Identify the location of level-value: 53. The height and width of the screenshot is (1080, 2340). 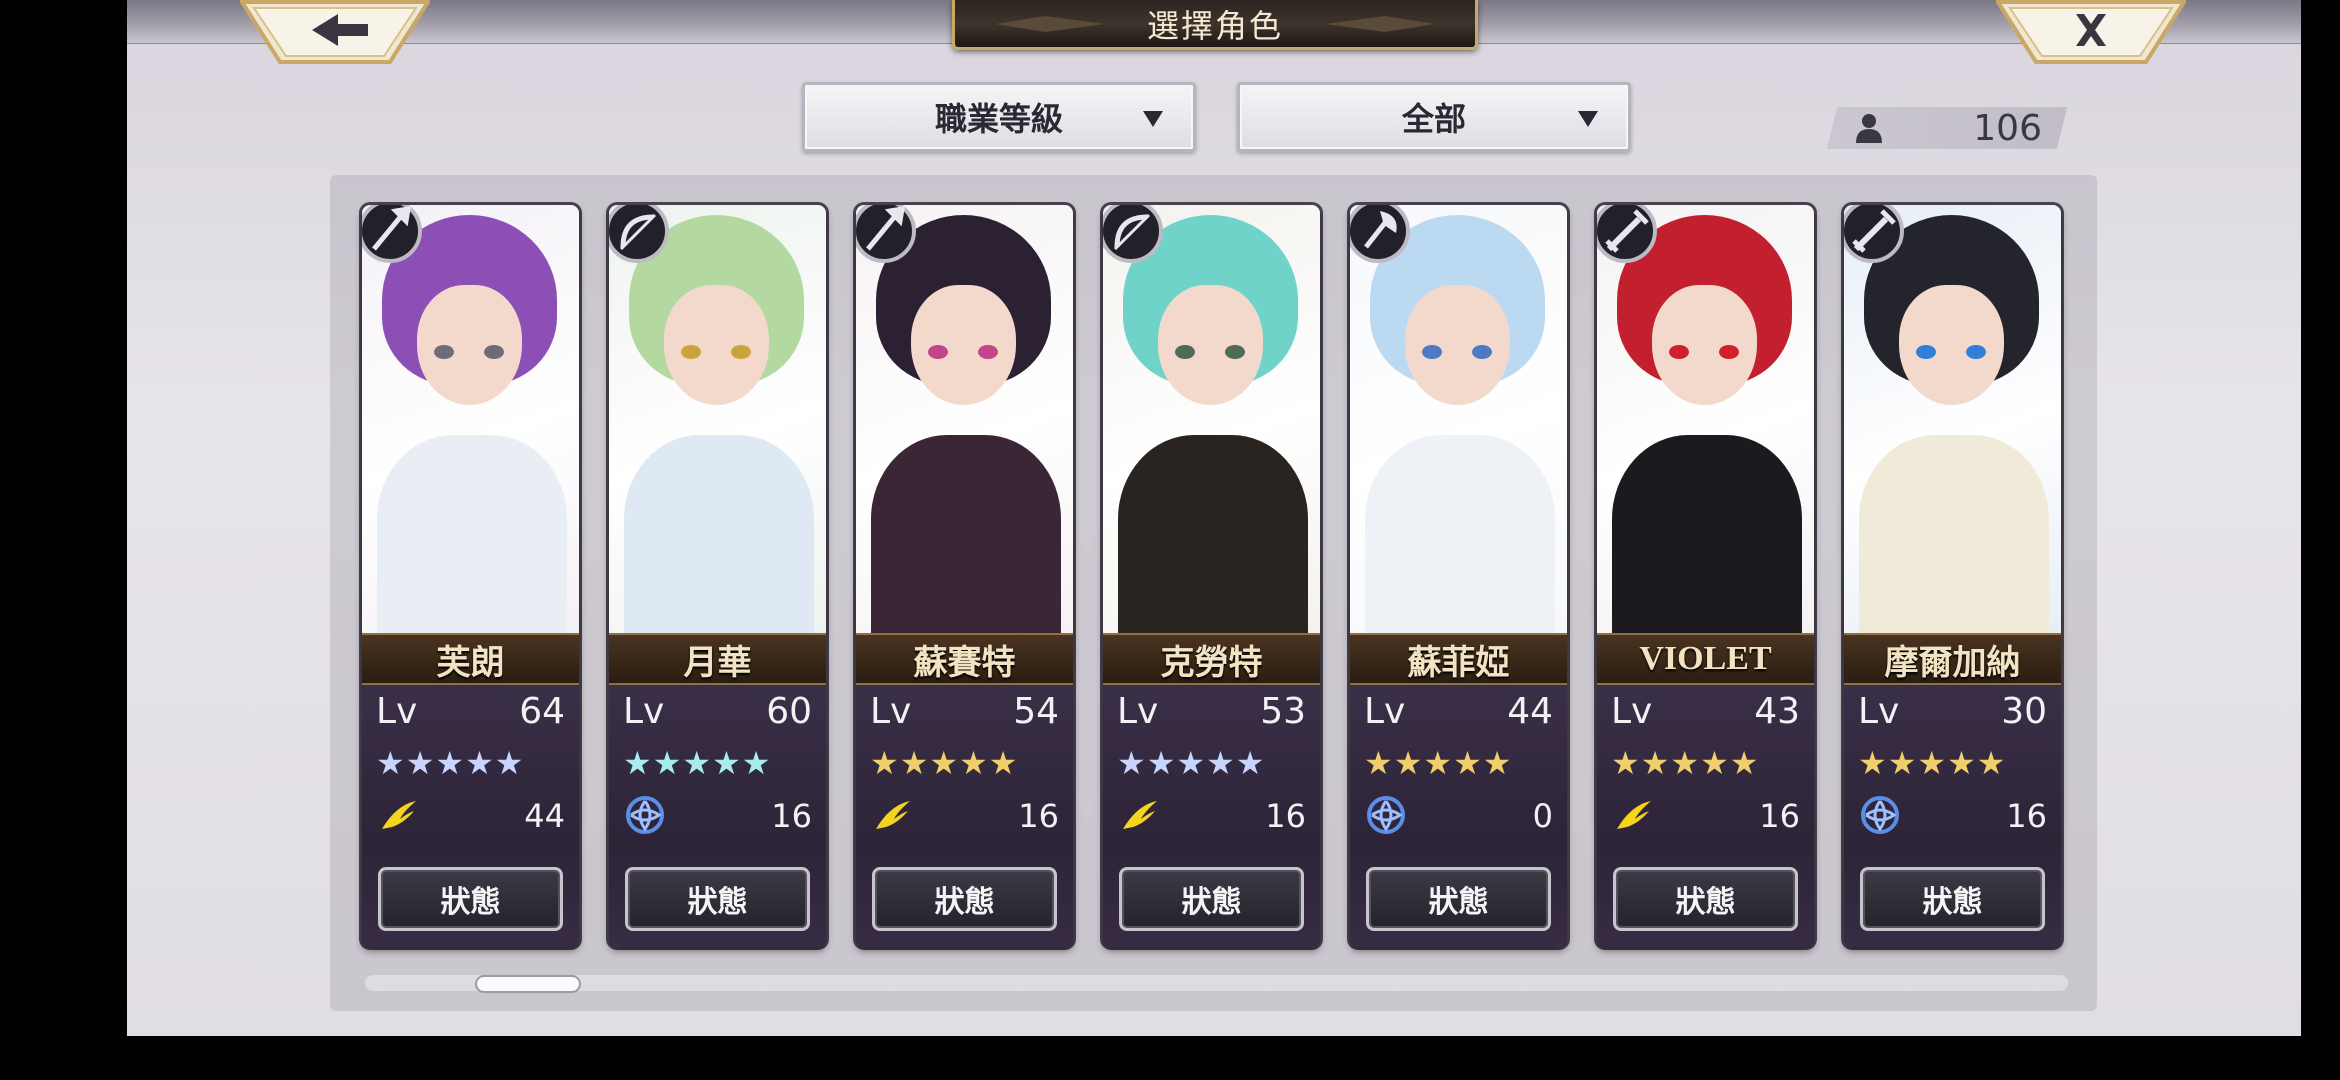
(1283, 711).